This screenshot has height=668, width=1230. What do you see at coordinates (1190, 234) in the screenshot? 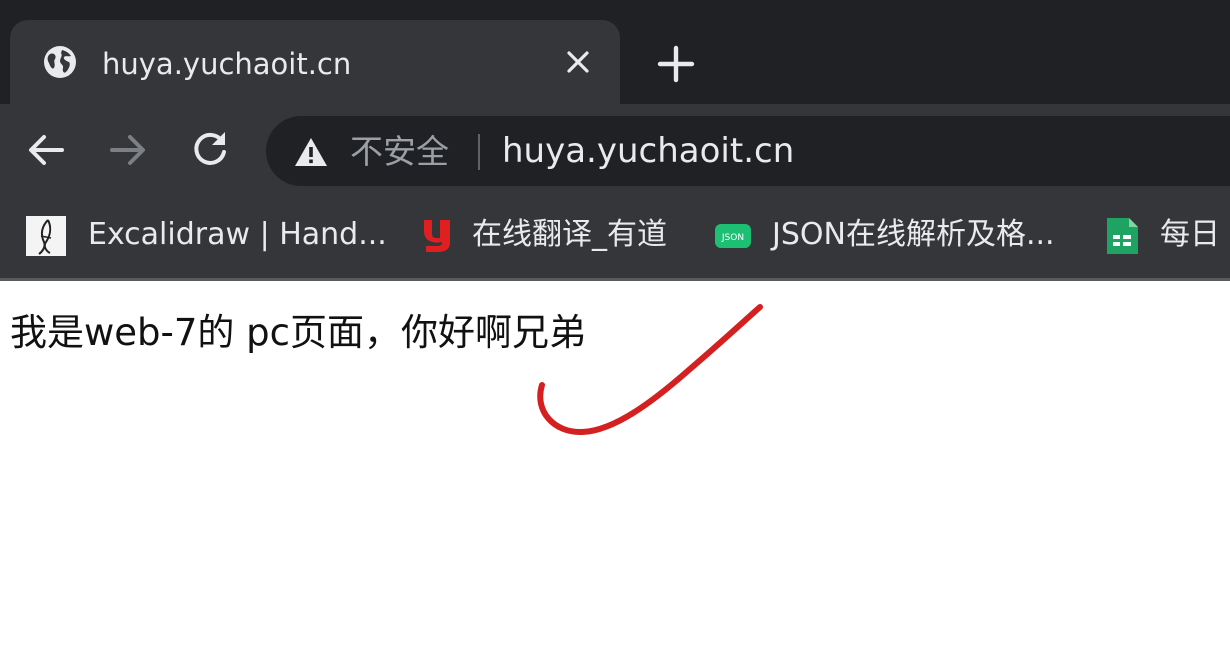
I see `bookmark-label: 每日` at bounding box center [1190, 234].